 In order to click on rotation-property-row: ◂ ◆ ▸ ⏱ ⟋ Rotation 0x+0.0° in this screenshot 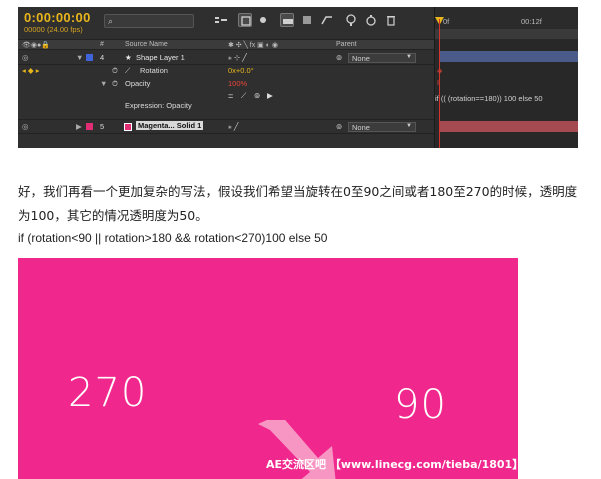, I will do `click(226, 71)`.